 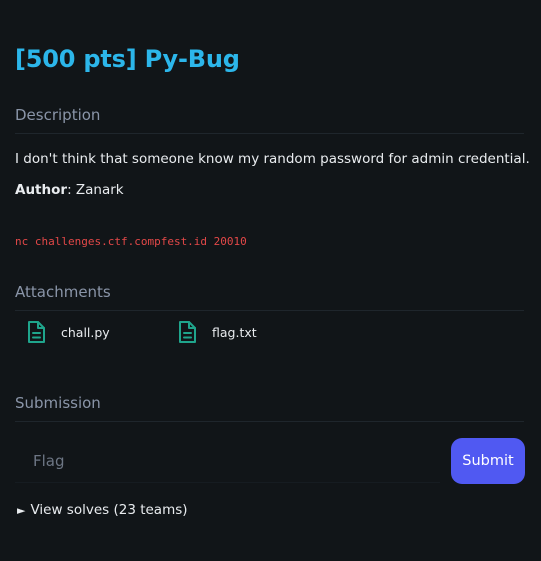 I want to click on author-name: : Zanark, so click(x=95, y=190).